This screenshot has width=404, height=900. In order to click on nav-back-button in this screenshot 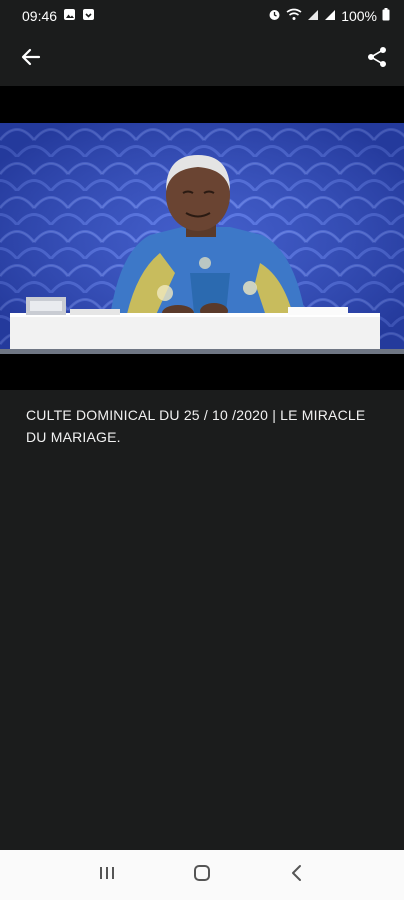, I will do `click(297, 875)`.